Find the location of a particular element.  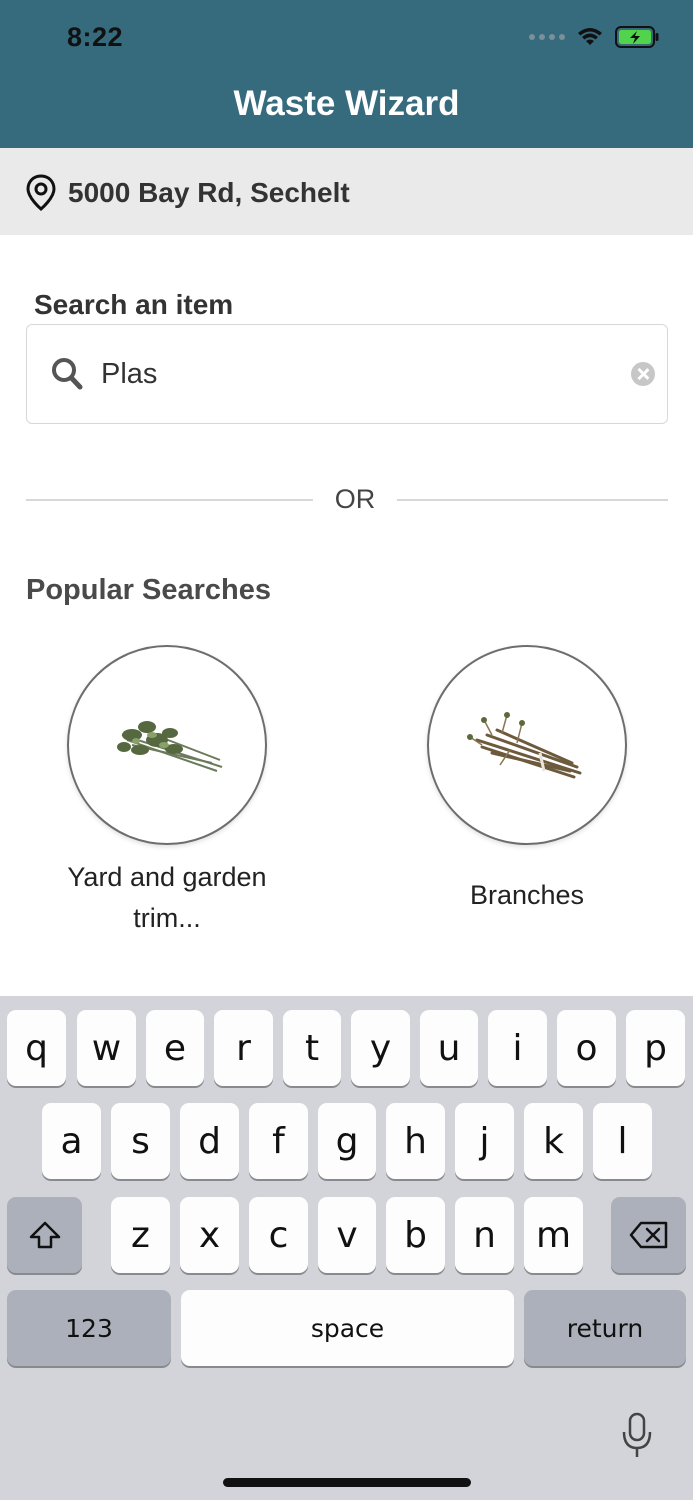

location-bar: 5000 Bay Rd, Sechelt is located at coordinates (346, 191).